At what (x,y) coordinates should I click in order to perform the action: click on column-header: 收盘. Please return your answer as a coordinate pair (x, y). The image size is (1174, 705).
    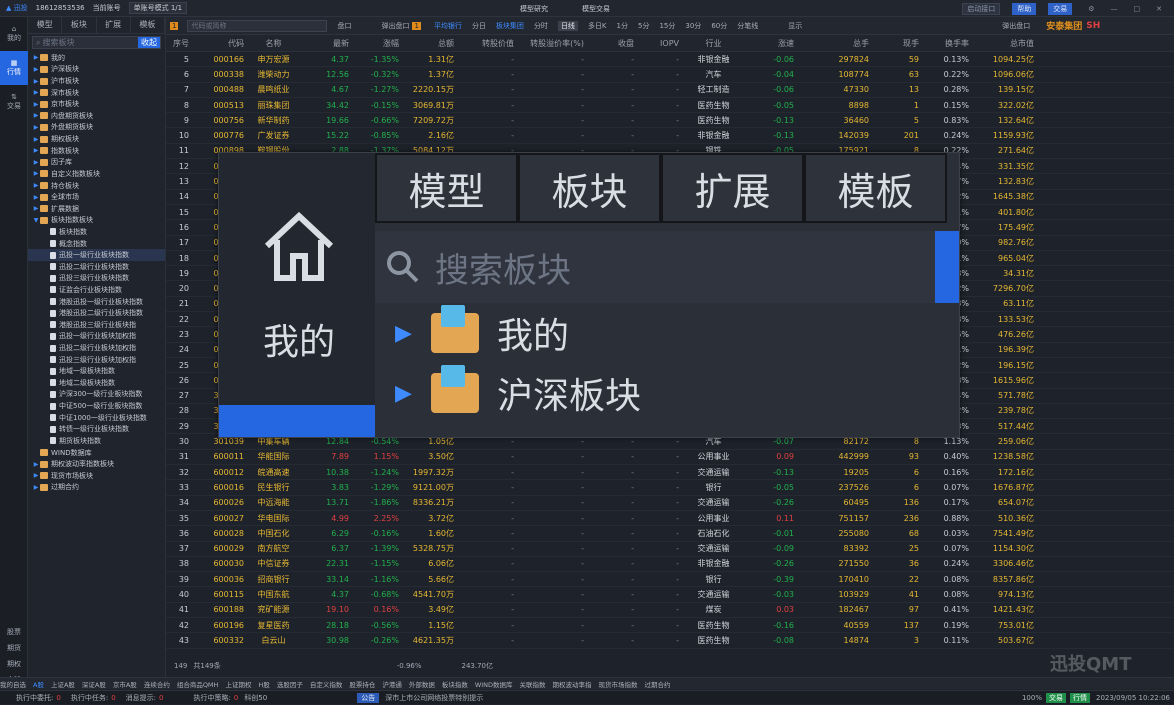
    Looking at the image, I should click on (611, 43).